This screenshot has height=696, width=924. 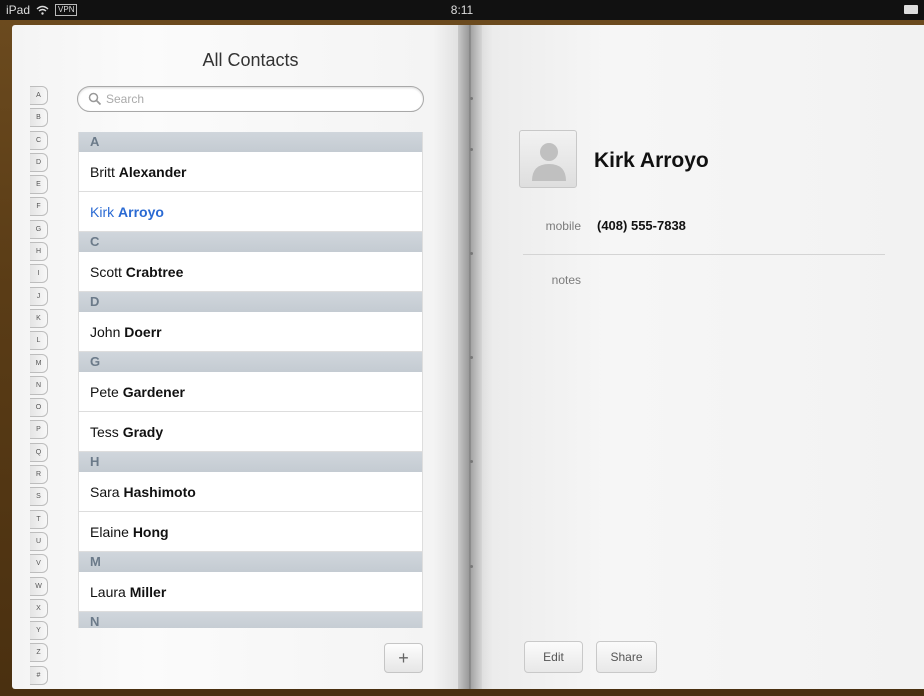 I want to click on vpn-badge: VPN, so click(x=66, y=10).